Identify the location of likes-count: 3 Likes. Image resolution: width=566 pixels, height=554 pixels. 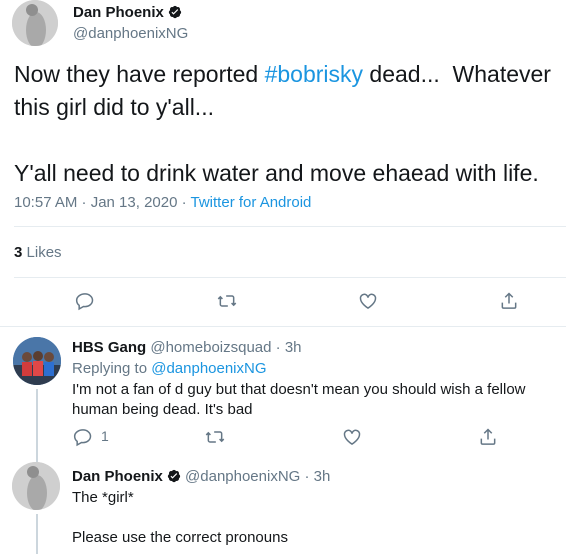
(38, 252).